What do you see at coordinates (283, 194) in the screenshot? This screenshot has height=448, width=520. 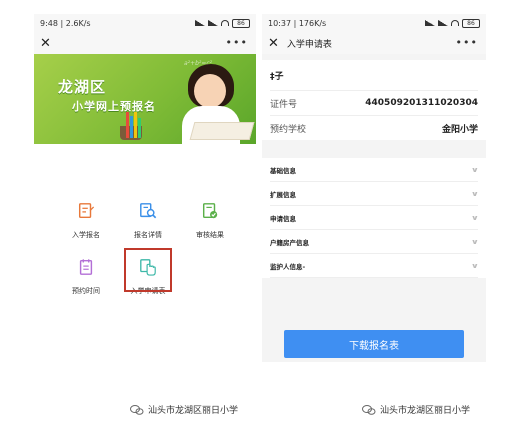 I see `section-label: 扩展信息` at bounding box center [283, 194].